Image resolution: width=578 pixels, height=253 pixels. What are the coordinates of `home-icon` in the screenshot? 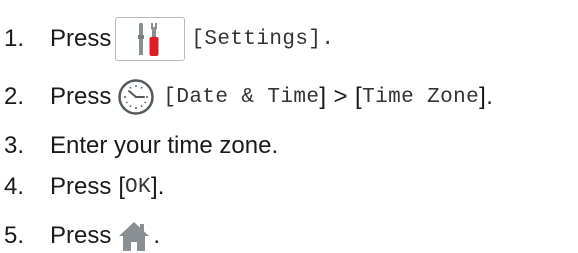 It's located at (134, 236).